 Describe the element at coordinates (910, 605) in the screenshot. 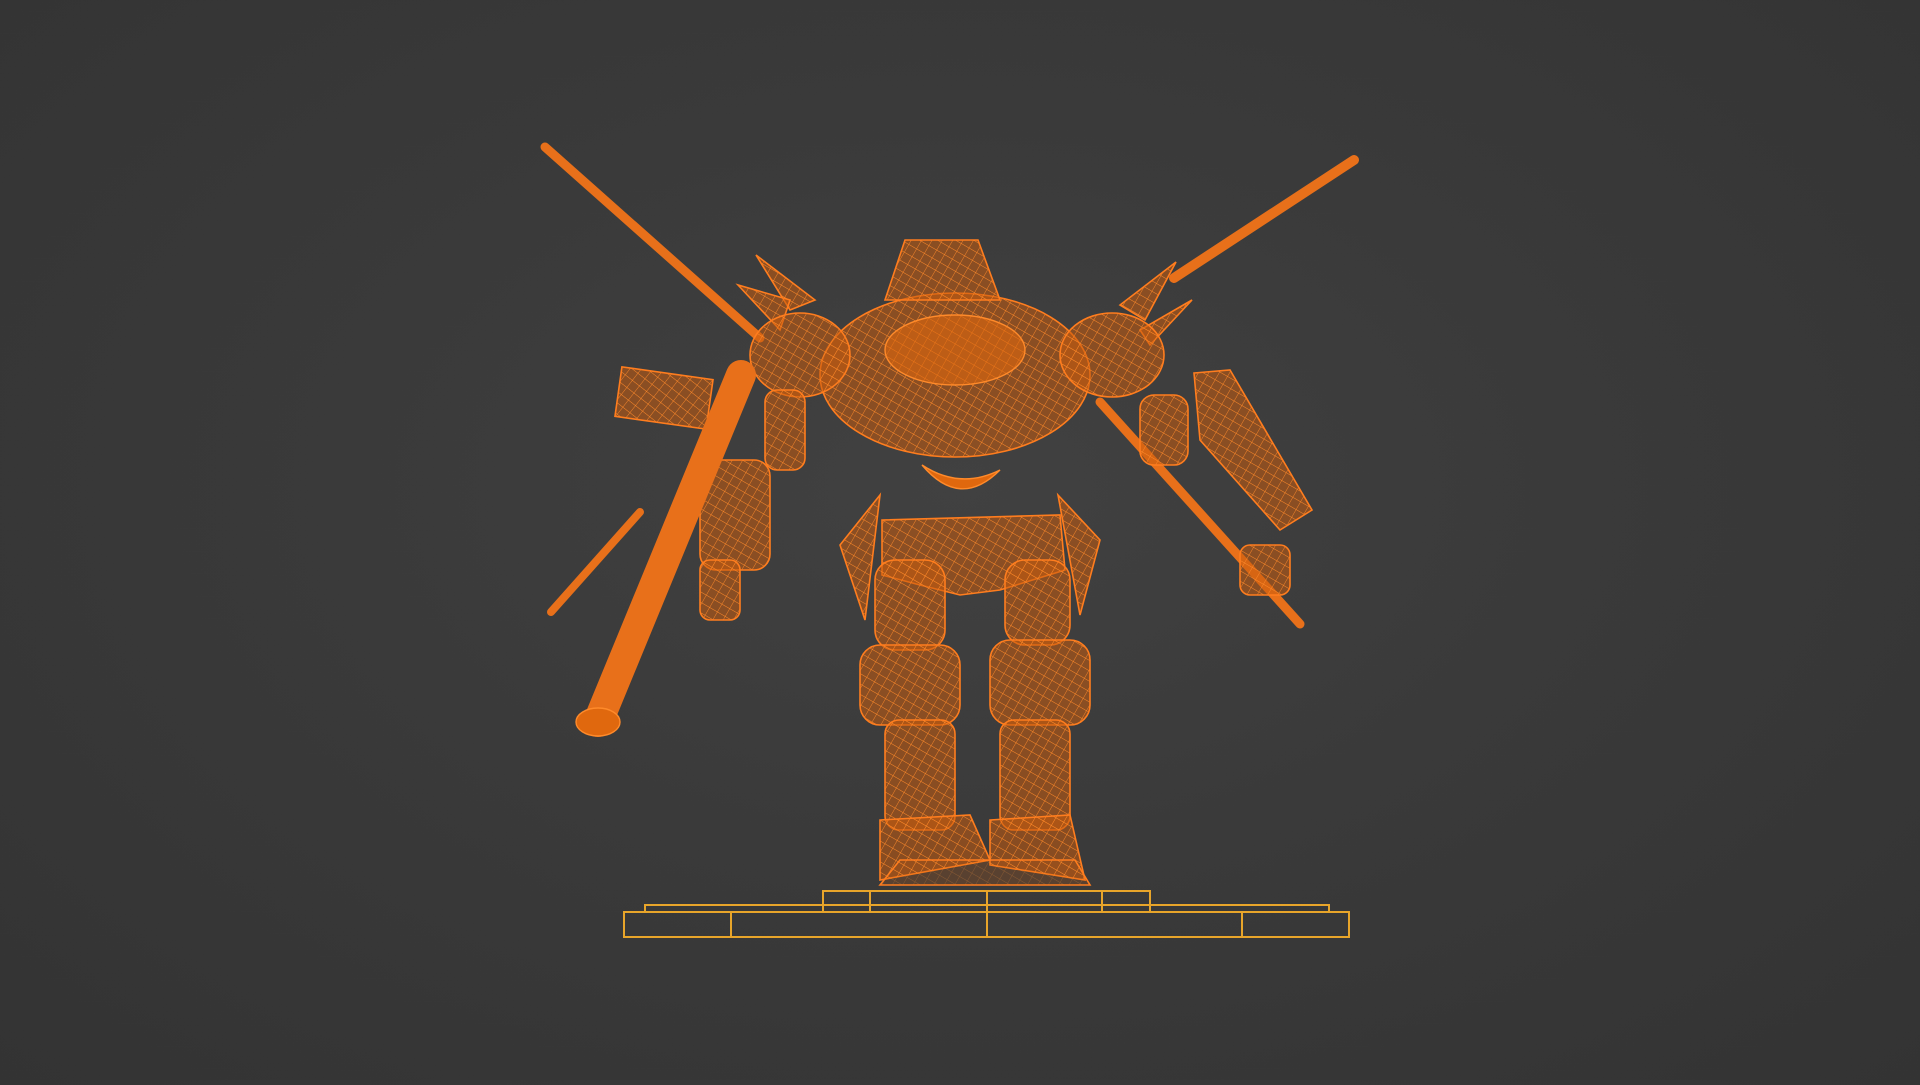

I see `left-thigh` at that location.